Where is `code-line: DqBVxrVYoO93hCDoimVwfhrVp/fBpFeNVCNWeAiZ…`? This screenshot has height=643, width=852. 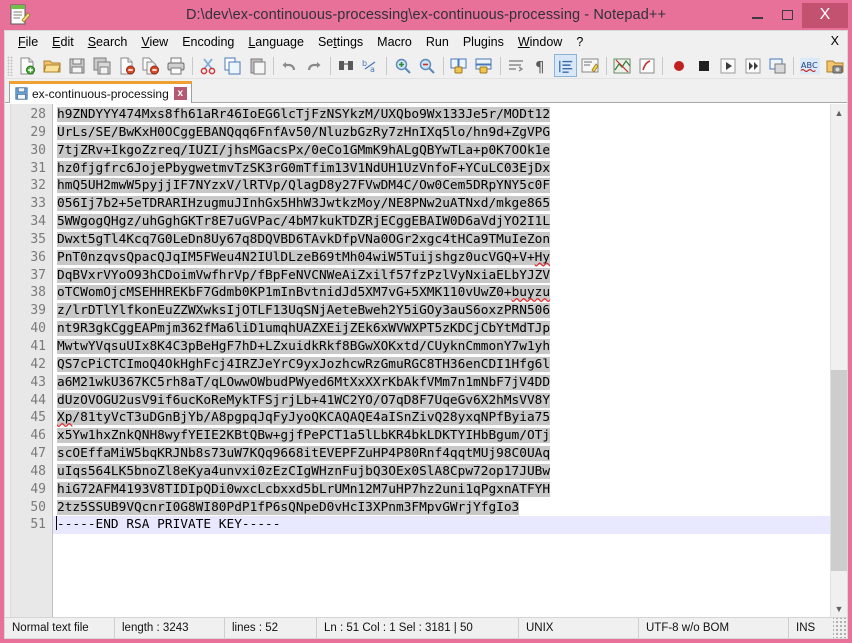
code-line: DqBVxrVYoO93hCDoimVwfhrVp/fBpFeNVCNWeAiZ… is located at coordinates (441, 276).